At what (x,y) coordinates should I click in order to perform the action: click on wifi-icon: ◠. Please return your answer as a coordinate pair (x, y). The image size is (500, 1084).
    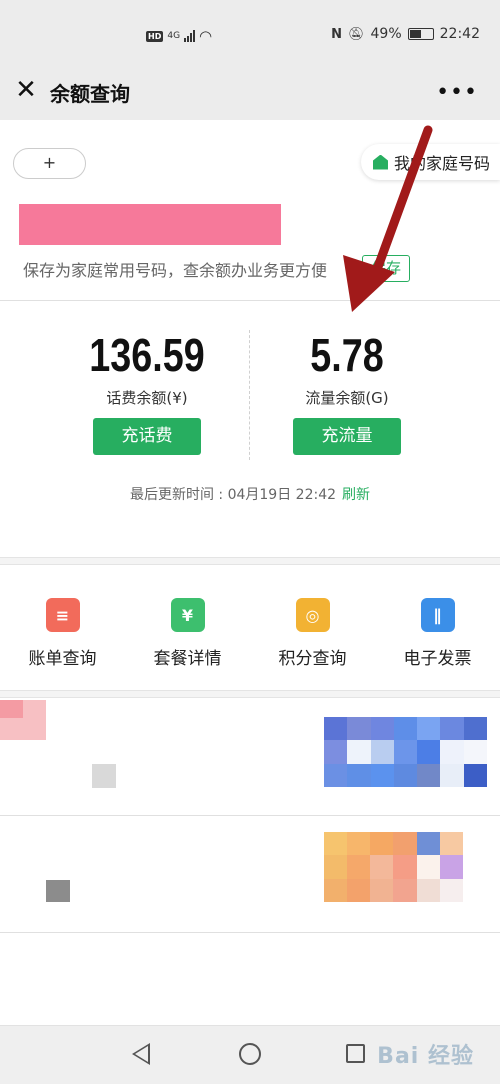
    Looking at the image, I should click on (206, 36).